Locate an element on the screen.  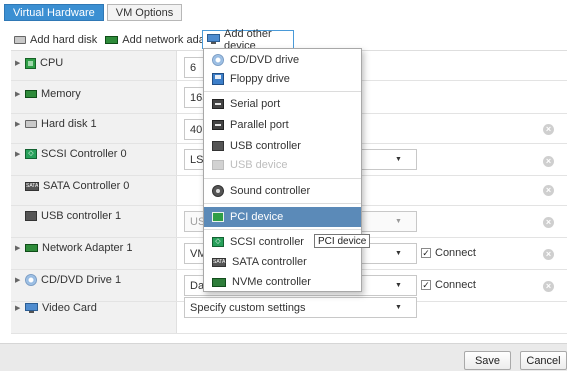
table-row-video-card: ▶ Video Card Specify custom settings ▼ is located at coordinates (289, 315).